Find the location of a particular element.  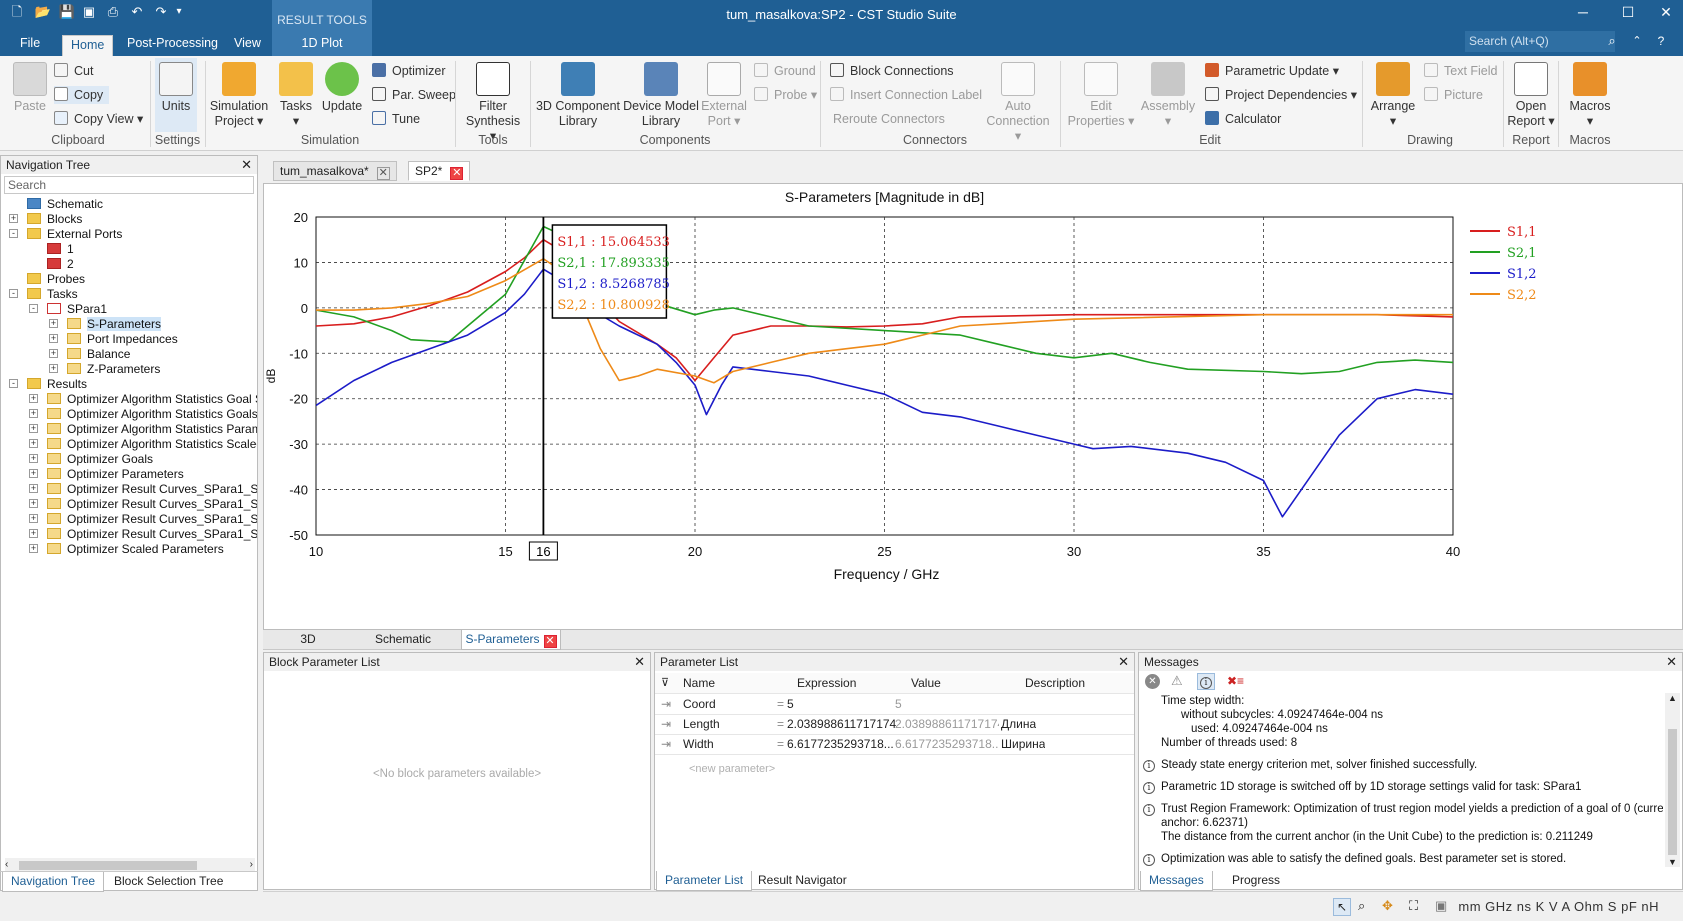

tree-item-probes: Probes is located at coordinates (56, 279).